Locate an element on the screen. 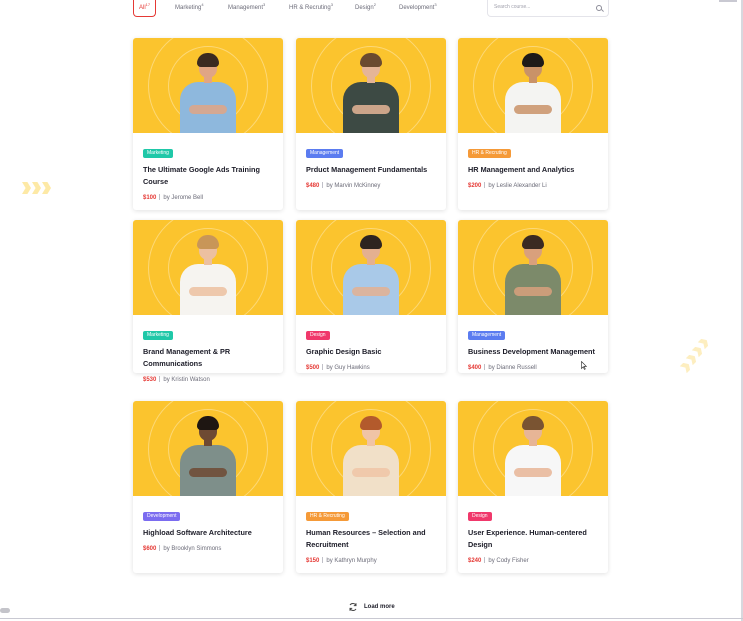  course-meta: $400 by Dianne Russell is located at coordinates (533, 368).